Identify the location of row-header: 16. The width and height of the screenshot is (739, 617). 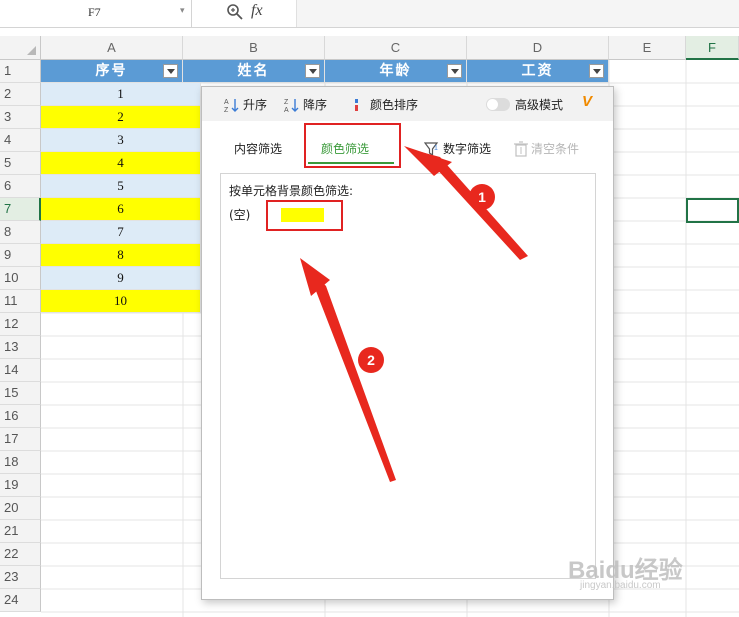
(20, 416).